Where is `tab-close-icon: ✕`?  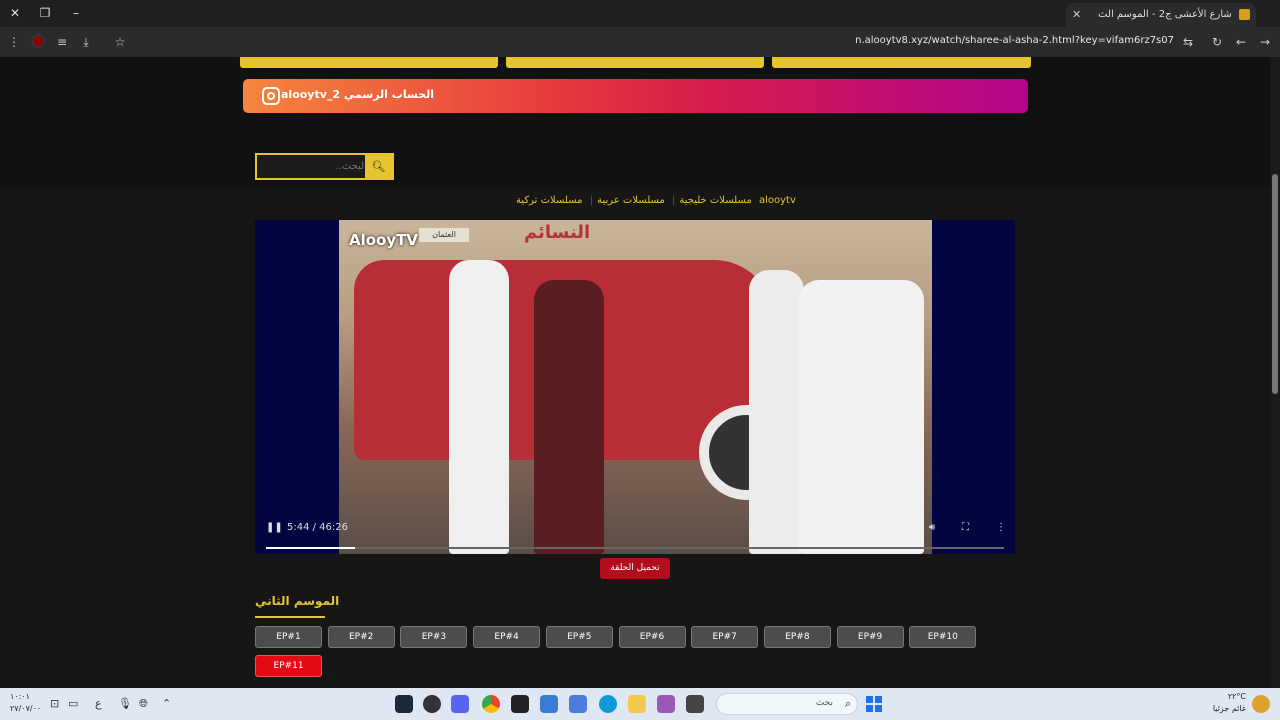
tab-close-icon: ✕ is located at coordinates (1076, 15).